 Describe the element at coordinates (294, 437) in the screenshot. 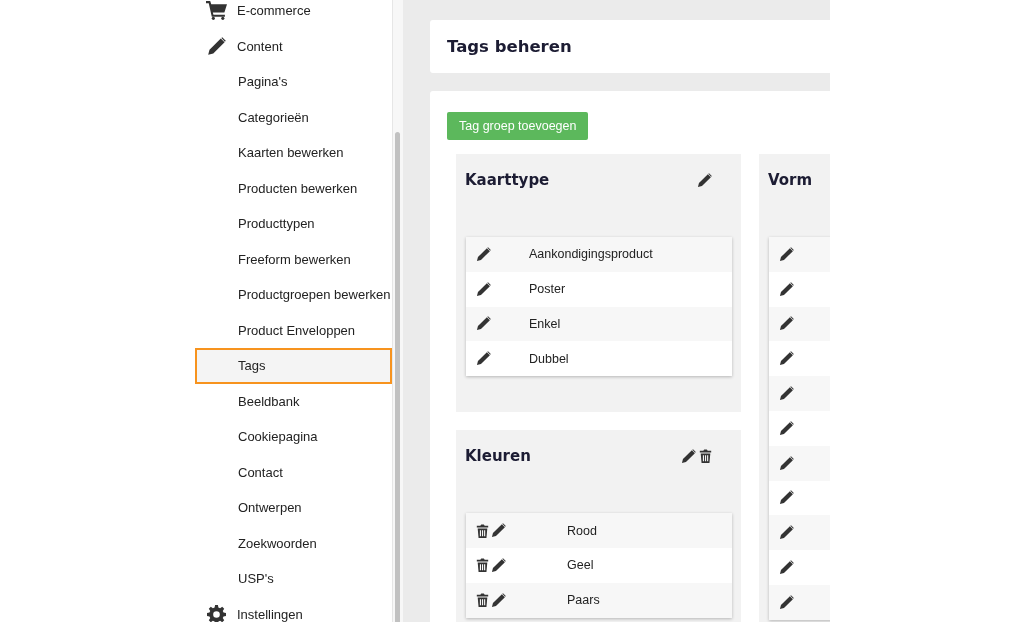

I see `menu-item: Cookiepagina` at that location.